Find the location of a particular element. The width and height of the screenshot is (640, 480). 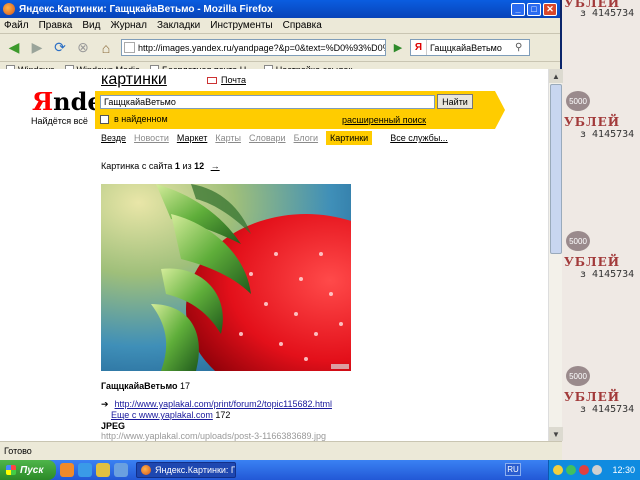

image-title-count: 17 is located at coordinates (185, 386).